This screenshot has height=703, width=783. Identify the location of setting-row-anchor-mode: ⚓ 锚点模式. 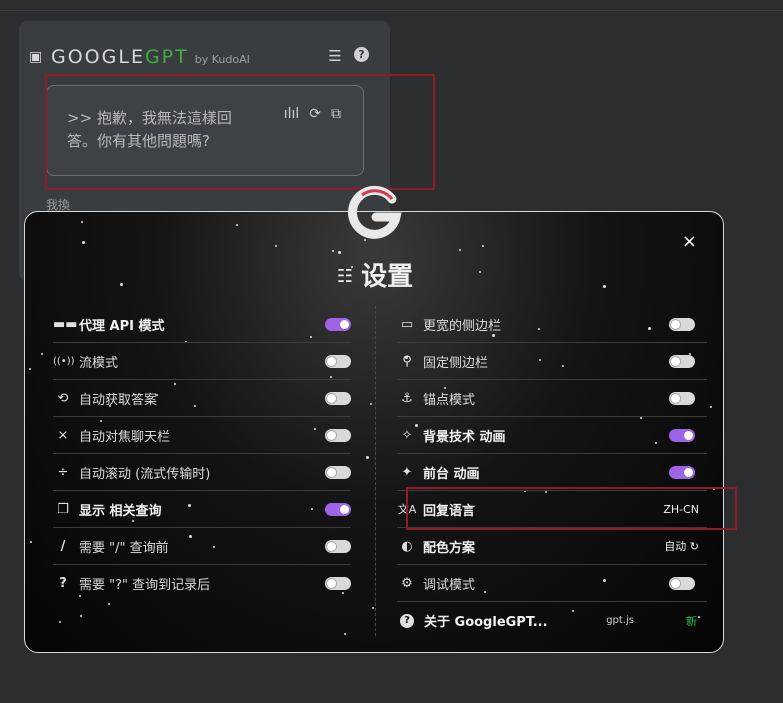
(552, 398).